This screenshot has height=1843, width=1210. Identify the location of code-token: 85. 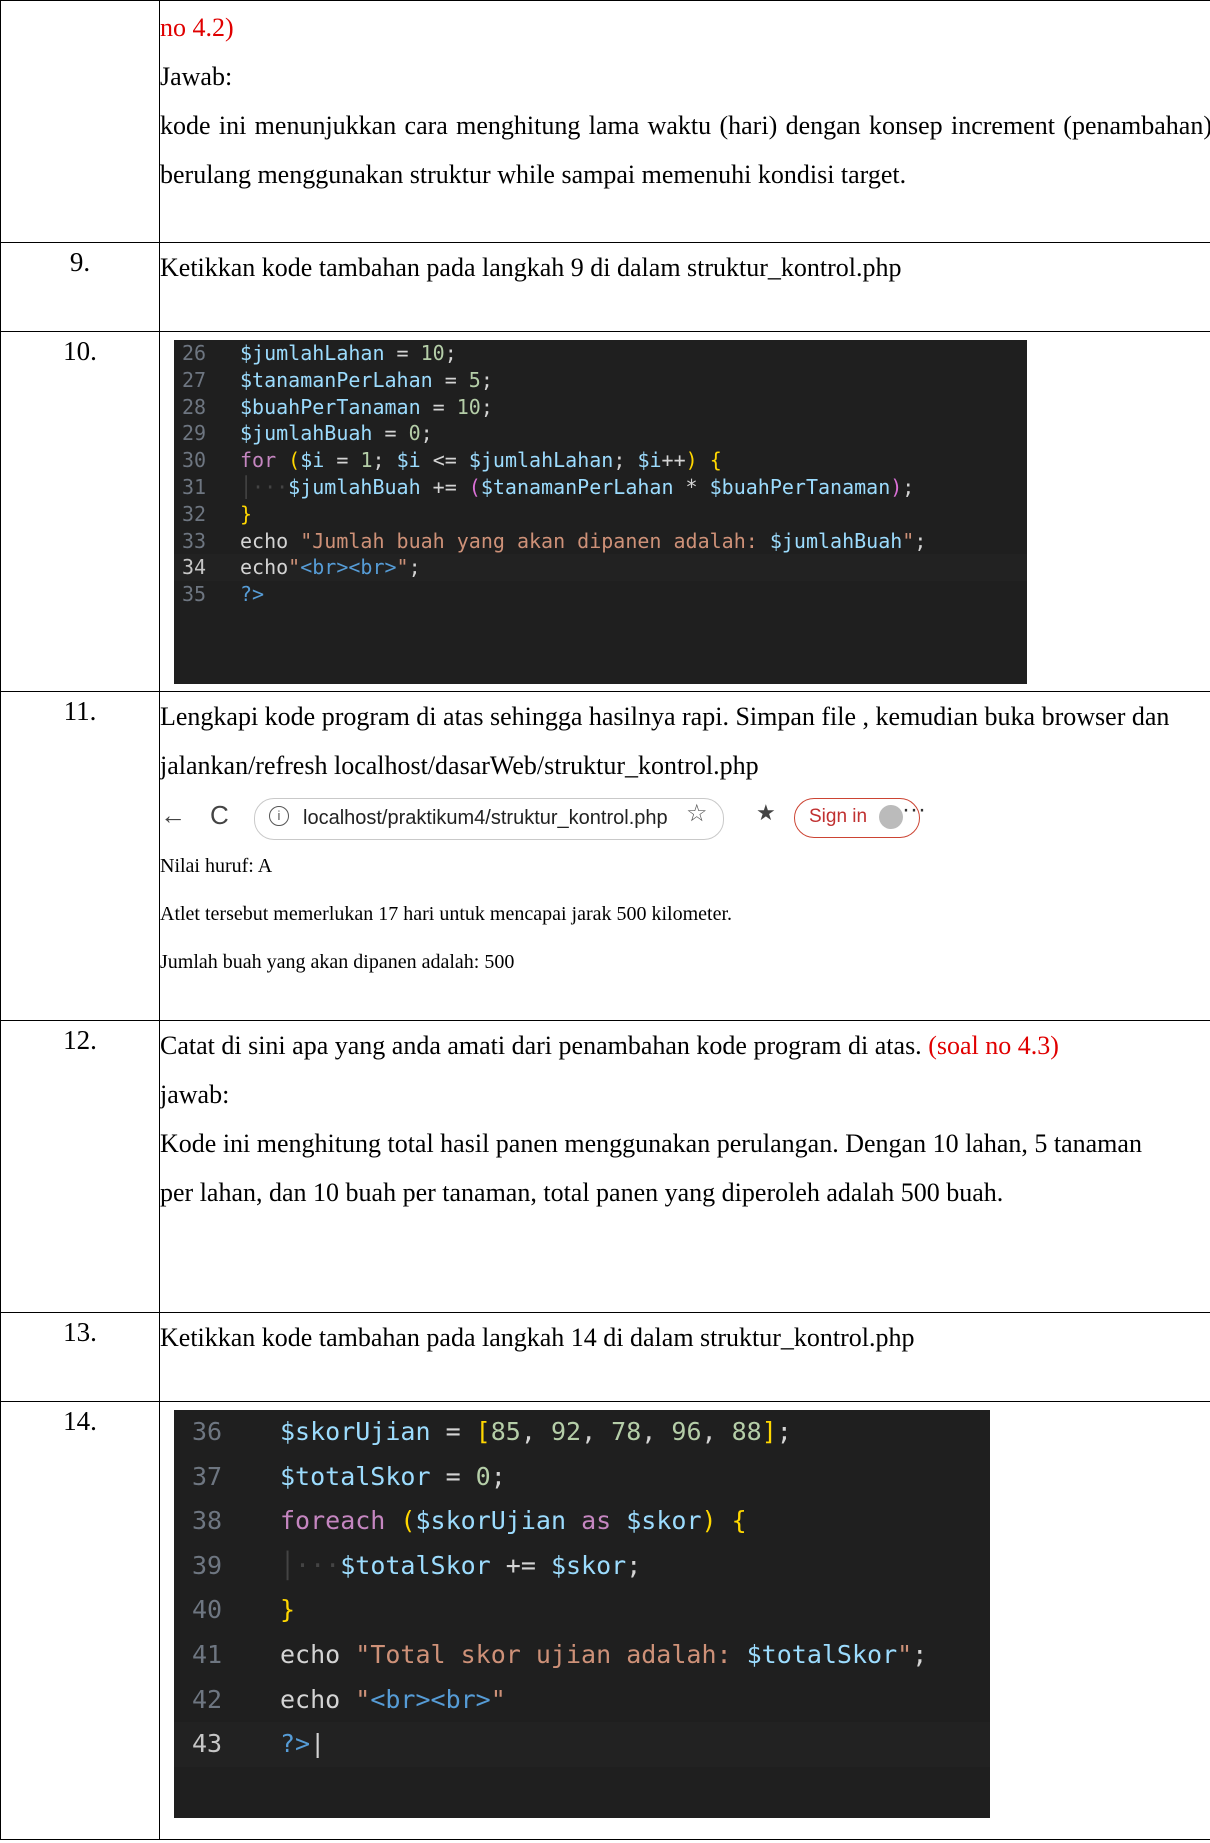
(505, 1431).